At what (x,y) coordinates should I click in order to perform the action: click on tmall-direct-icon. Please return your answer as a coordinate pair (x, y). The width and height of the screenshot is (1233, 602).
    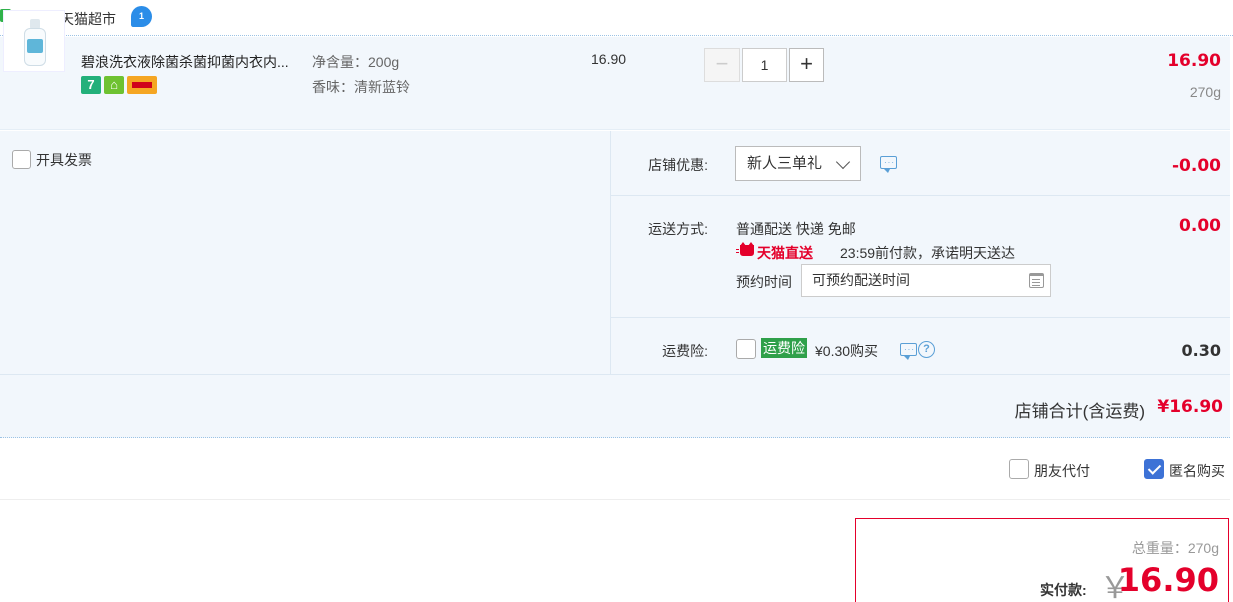
    Looking at the image, I should click on (746, 250).